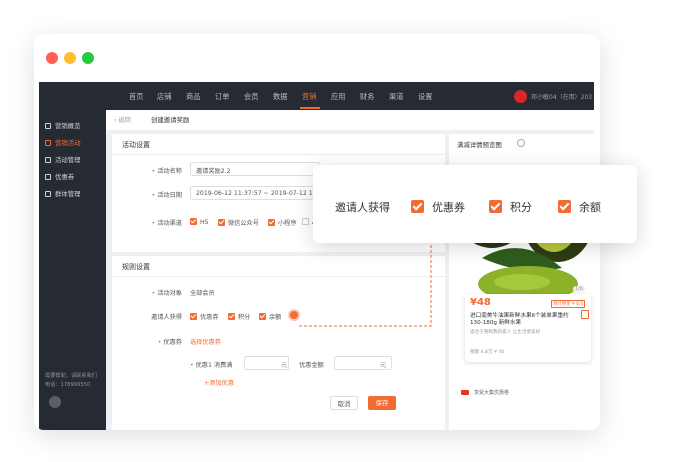 The width and height of the screenshot is (675, 462). What do you see at coordinates (363, 363) in the screenshot?
I see `discount-amount-input: 元` at bounding box center [363, 363].